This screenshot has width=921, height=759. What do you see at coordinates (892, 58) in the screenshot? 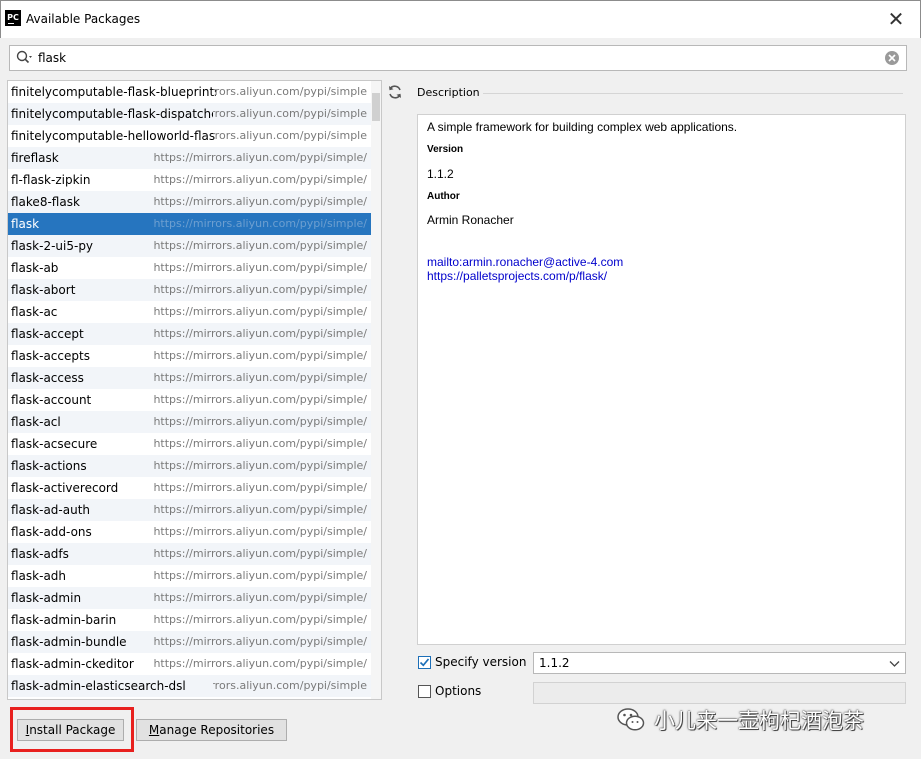
I see `clear-icon` at bounding box center [892, 58].